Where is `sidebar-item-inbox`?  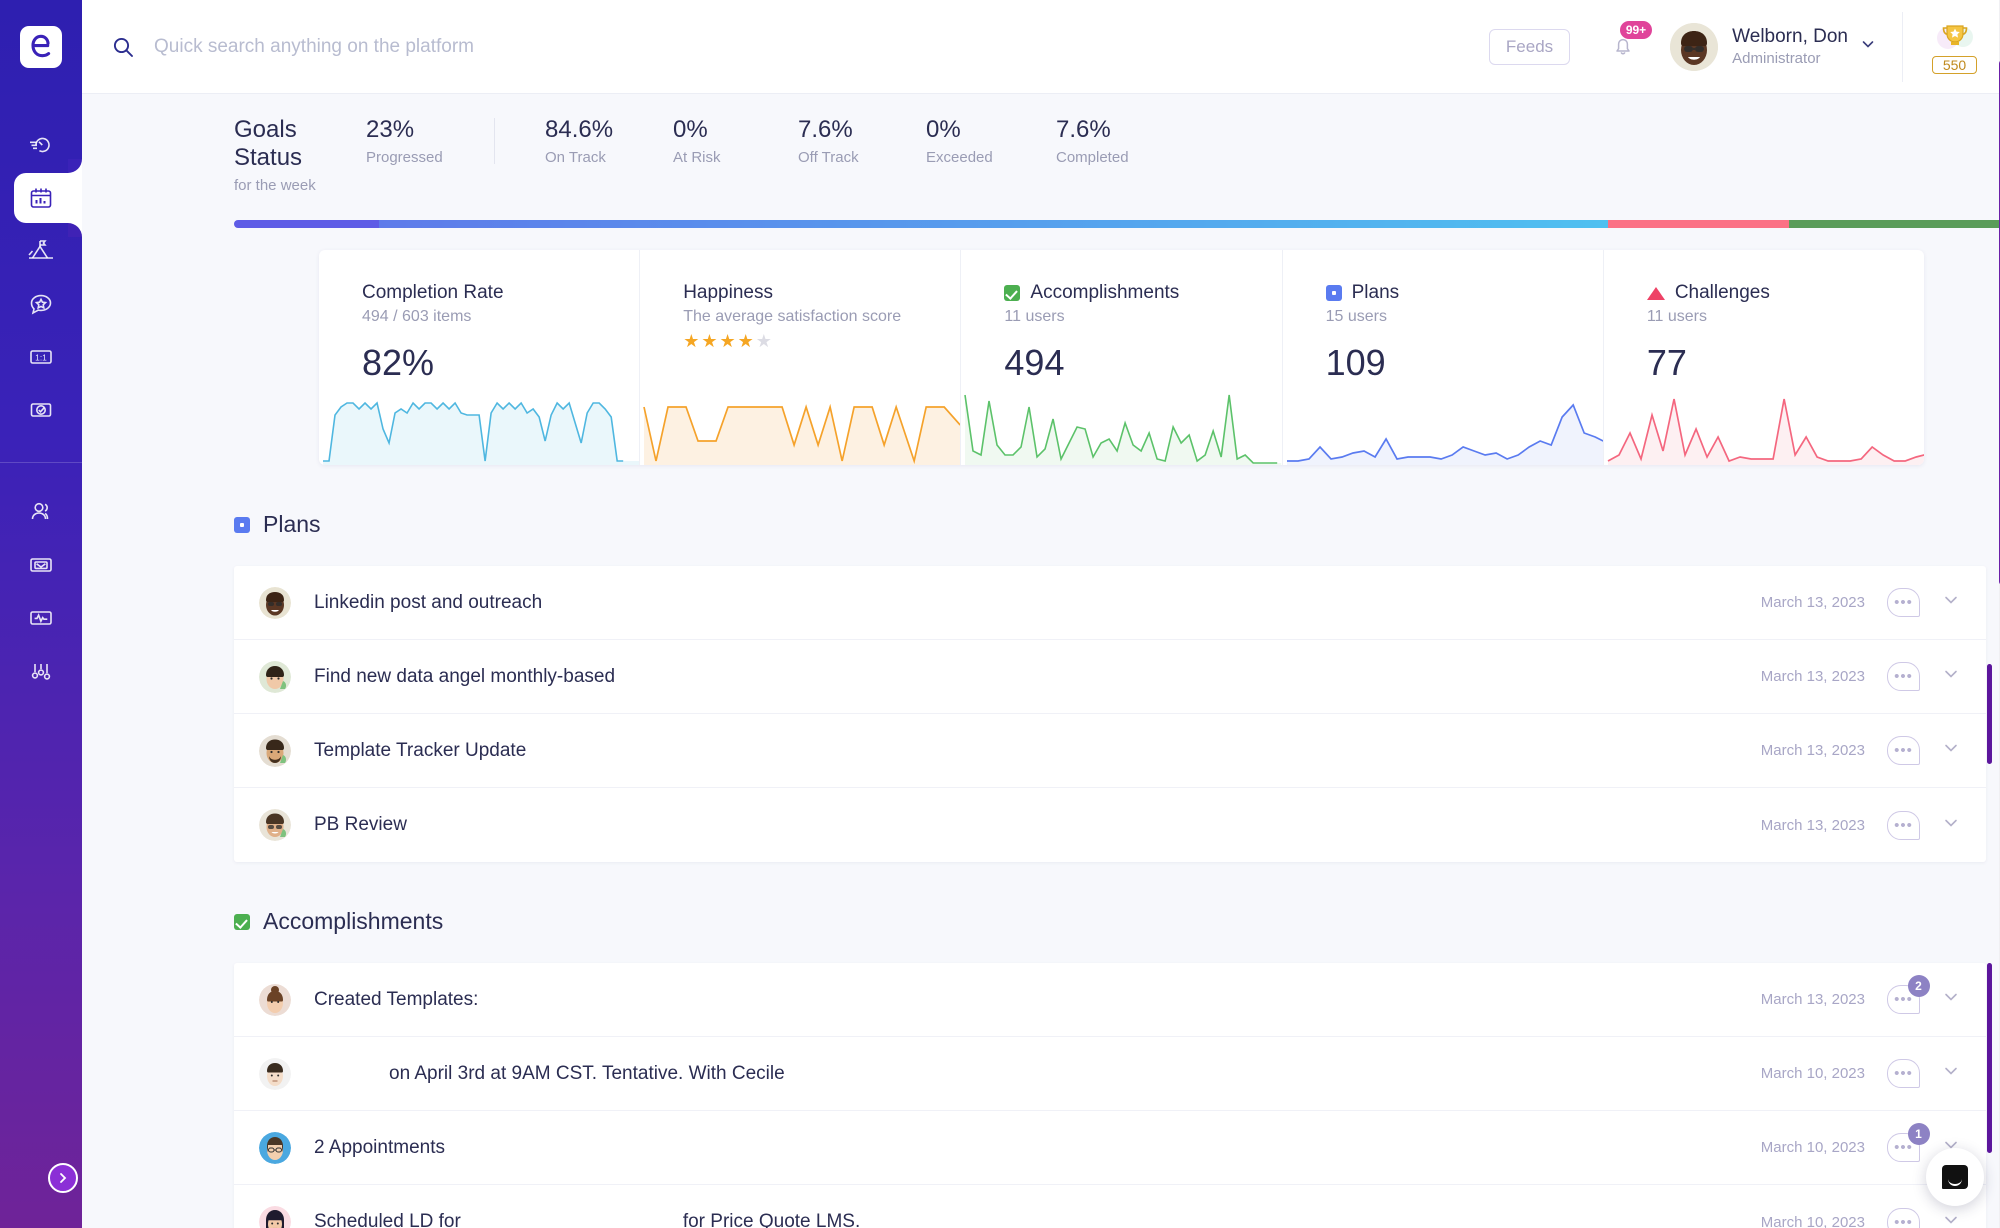
sidebar-item-inbox is located at coordinates (41, 564).